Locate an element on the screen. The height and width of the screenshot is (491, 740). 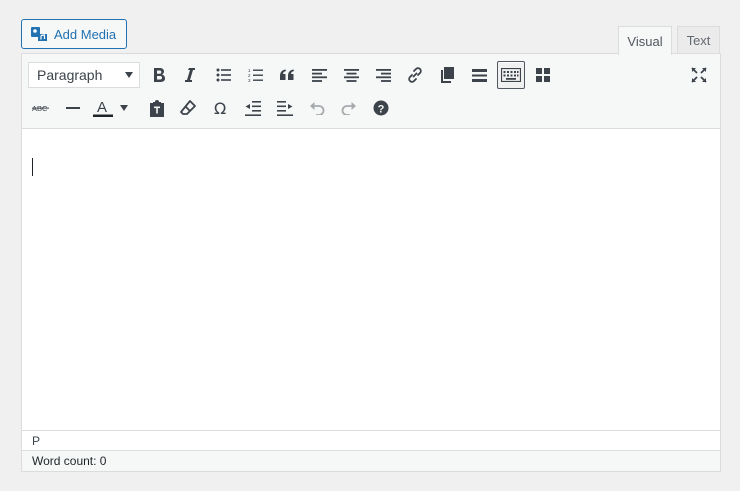
bulleted-list-icon is located at coordinates (223, 75).